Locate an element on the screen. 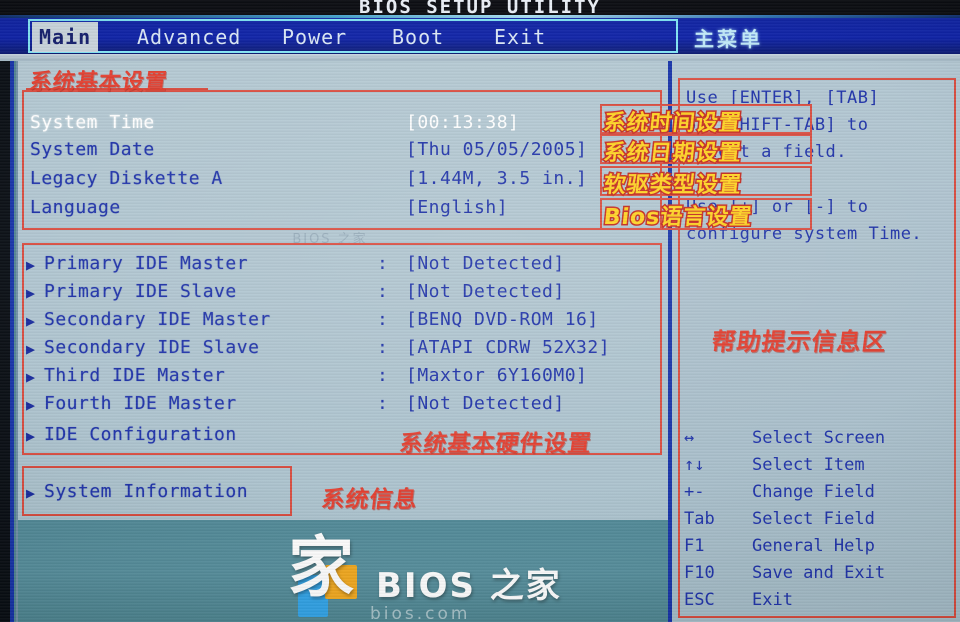  row-secondary-ide-master-label: Secondary IDE Master is located at coordinates (157, 319).